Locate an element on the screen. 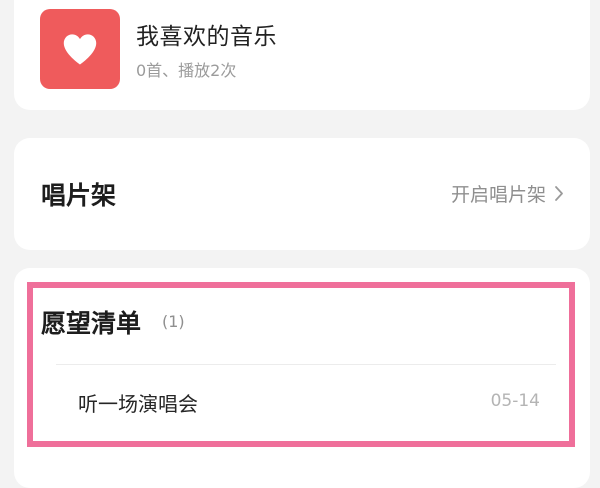 The image size is (600, 488). record-shelf-title: 唱片架 is located at coordinates (79, 195).